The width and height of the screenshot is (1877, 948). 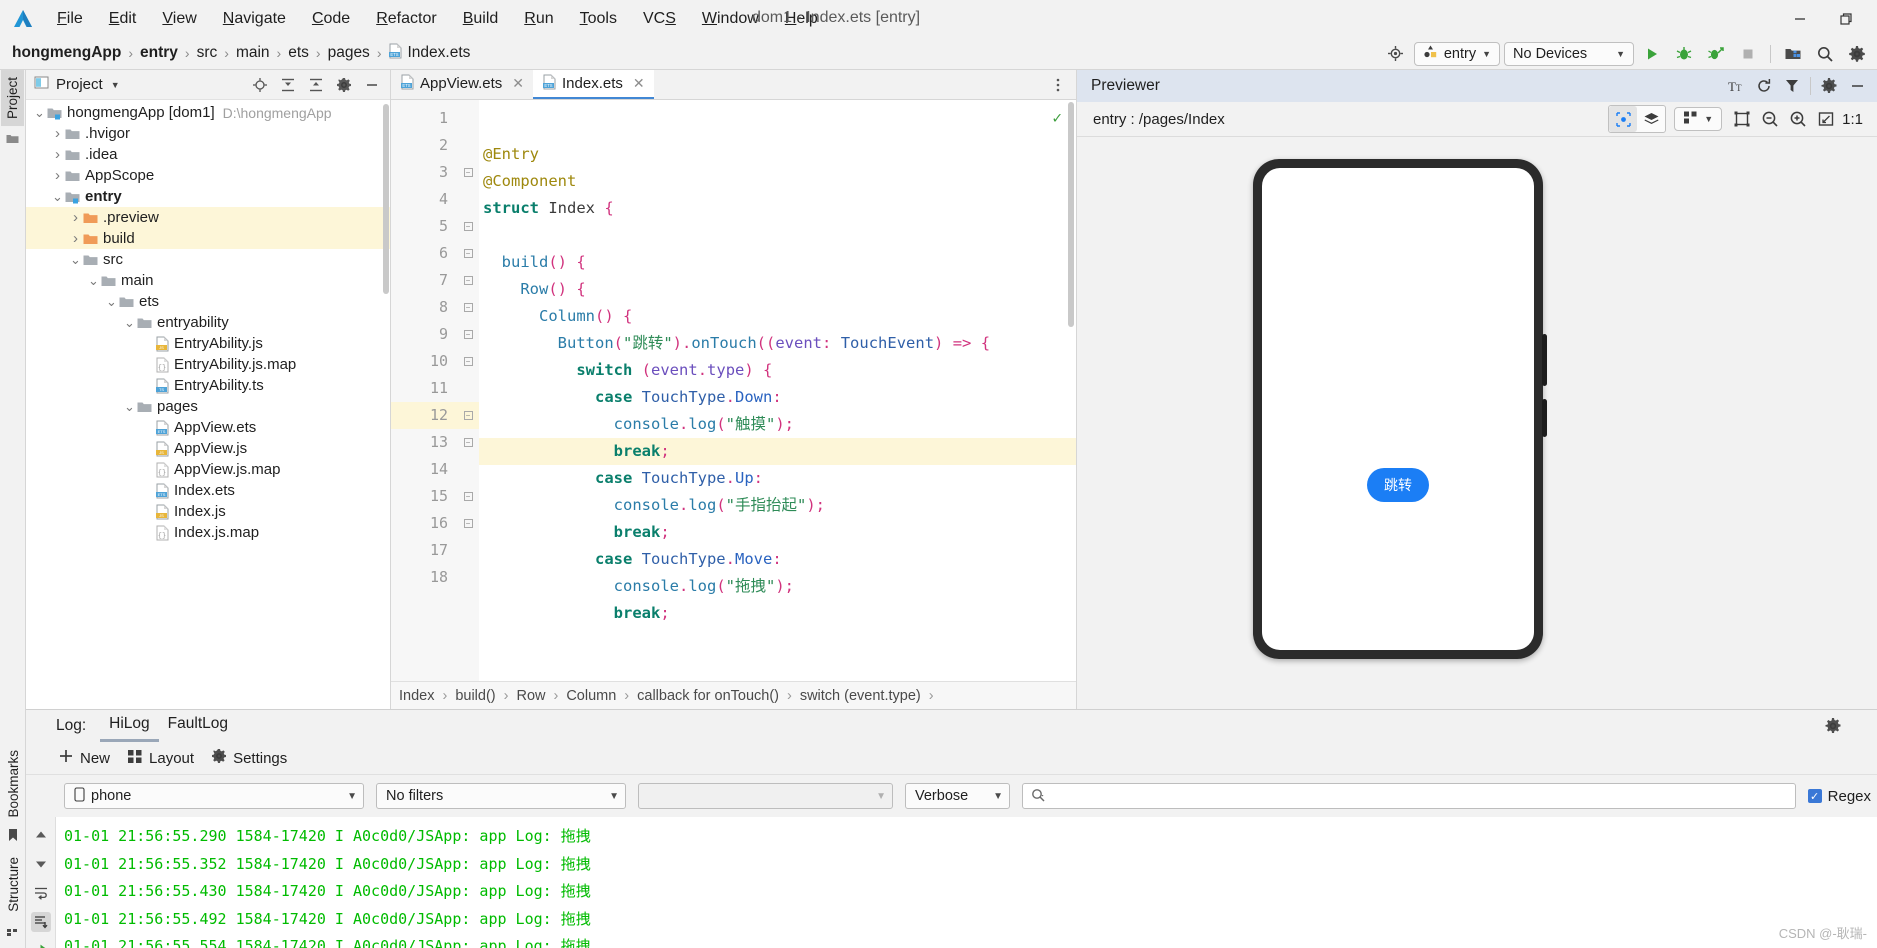 What do you see at coordinates (777, 478) in the screenshot?
I see `code-line: case TouchType.Up:` at bounding box center [777, 478].